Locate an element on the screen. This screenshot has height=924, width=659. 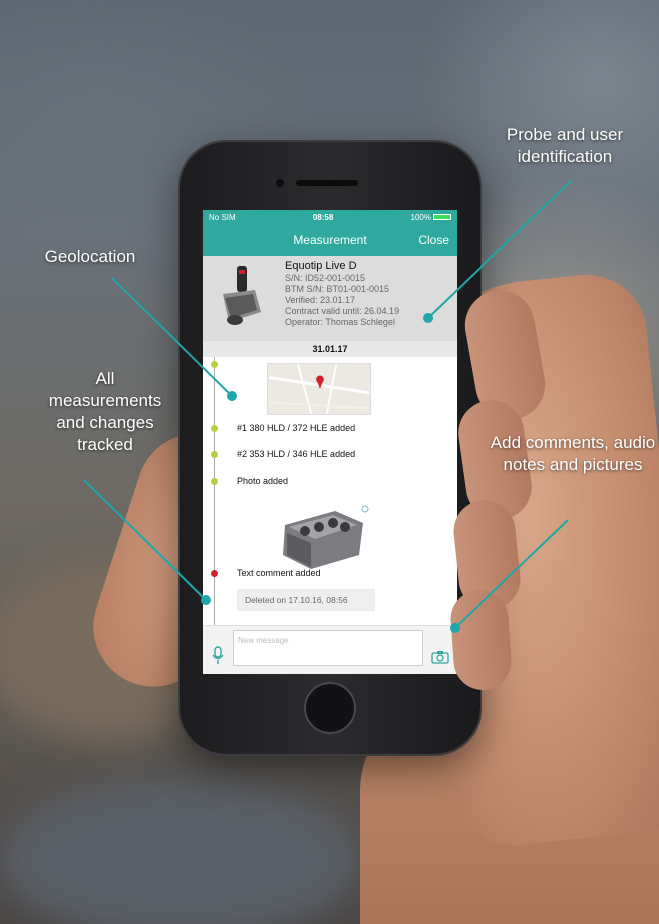
timeline-entry: Text comment added is located at coordinates (279, 573).